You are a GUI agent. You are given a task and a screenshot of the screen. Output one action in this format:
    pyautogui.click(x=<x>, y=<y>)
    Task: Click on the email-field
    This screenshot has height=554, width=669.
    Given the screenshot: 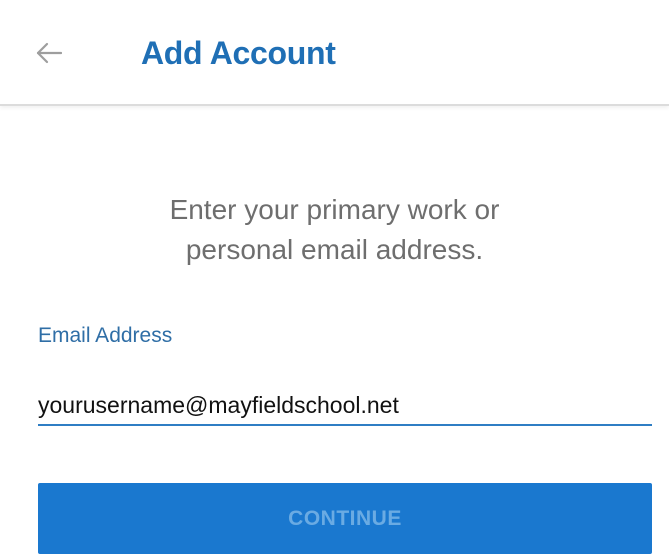 What is the action you would take?
    pyautogui.click(x=345, y=406)
    